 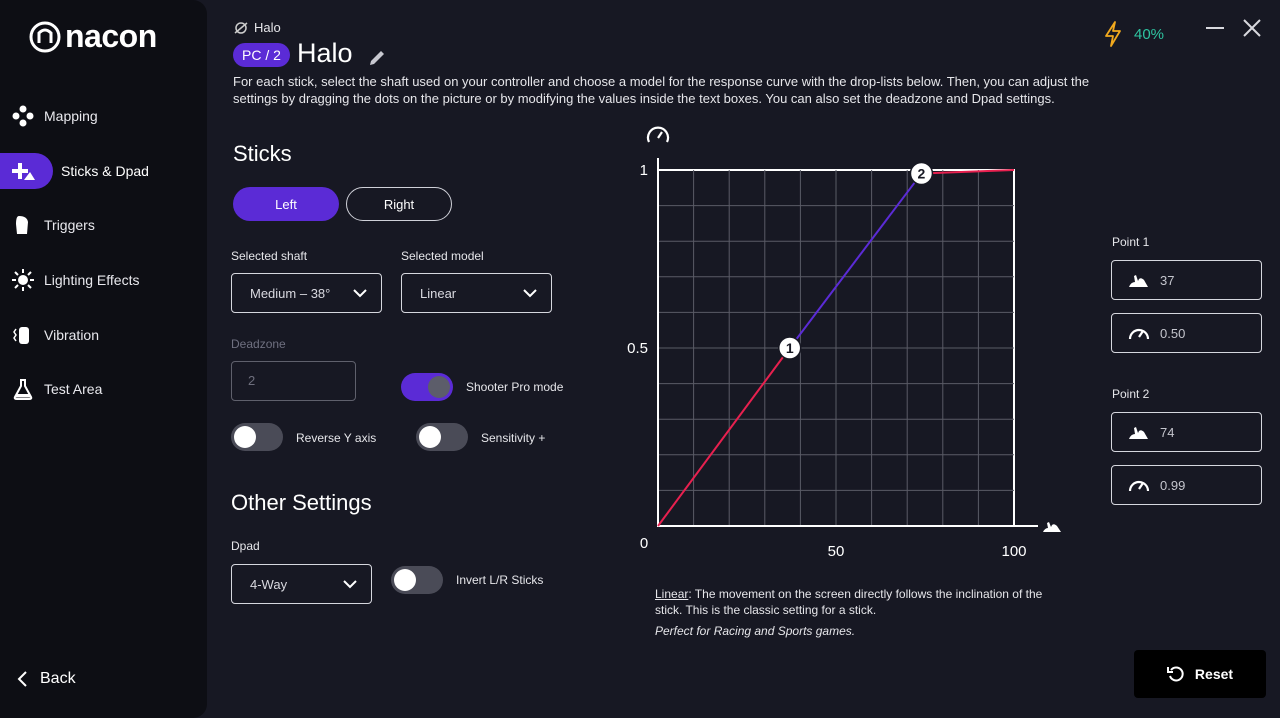 I want to click on shooter-pro-label: Shooter Pro mode, so click(x=515, y=387).